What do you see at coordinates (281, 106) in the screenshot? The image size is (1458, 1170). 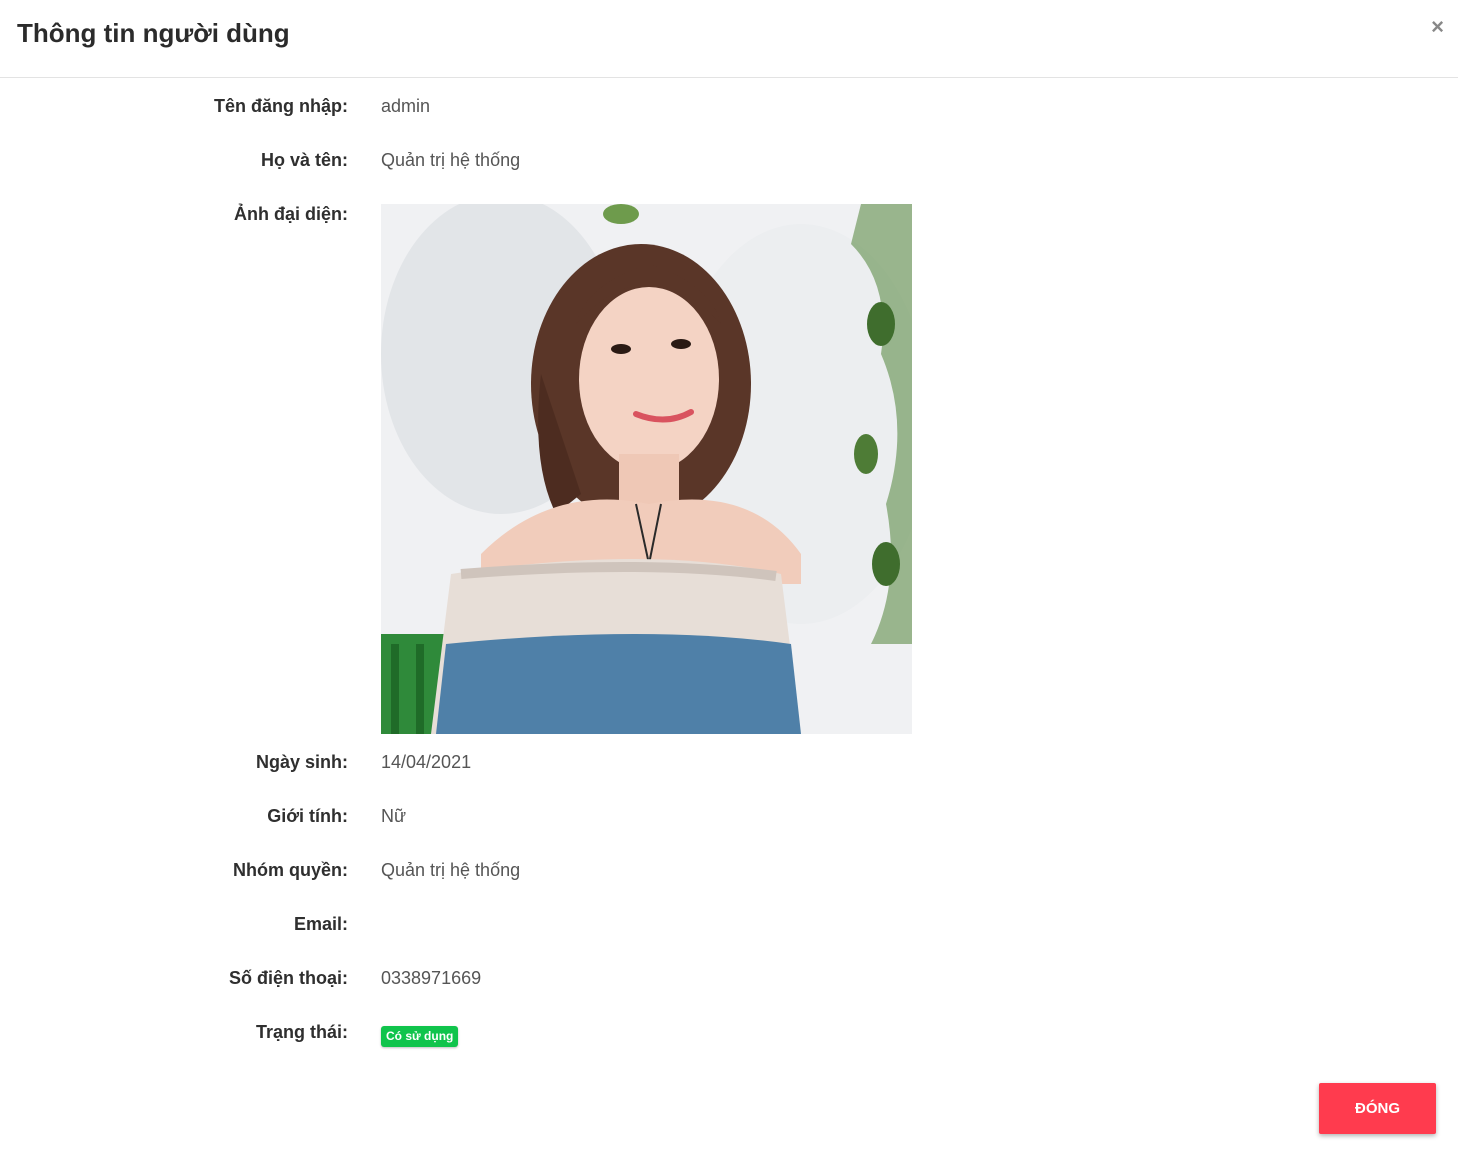 I see `username-label: Tên đăng nhập:` at bounding box center [281, 106].